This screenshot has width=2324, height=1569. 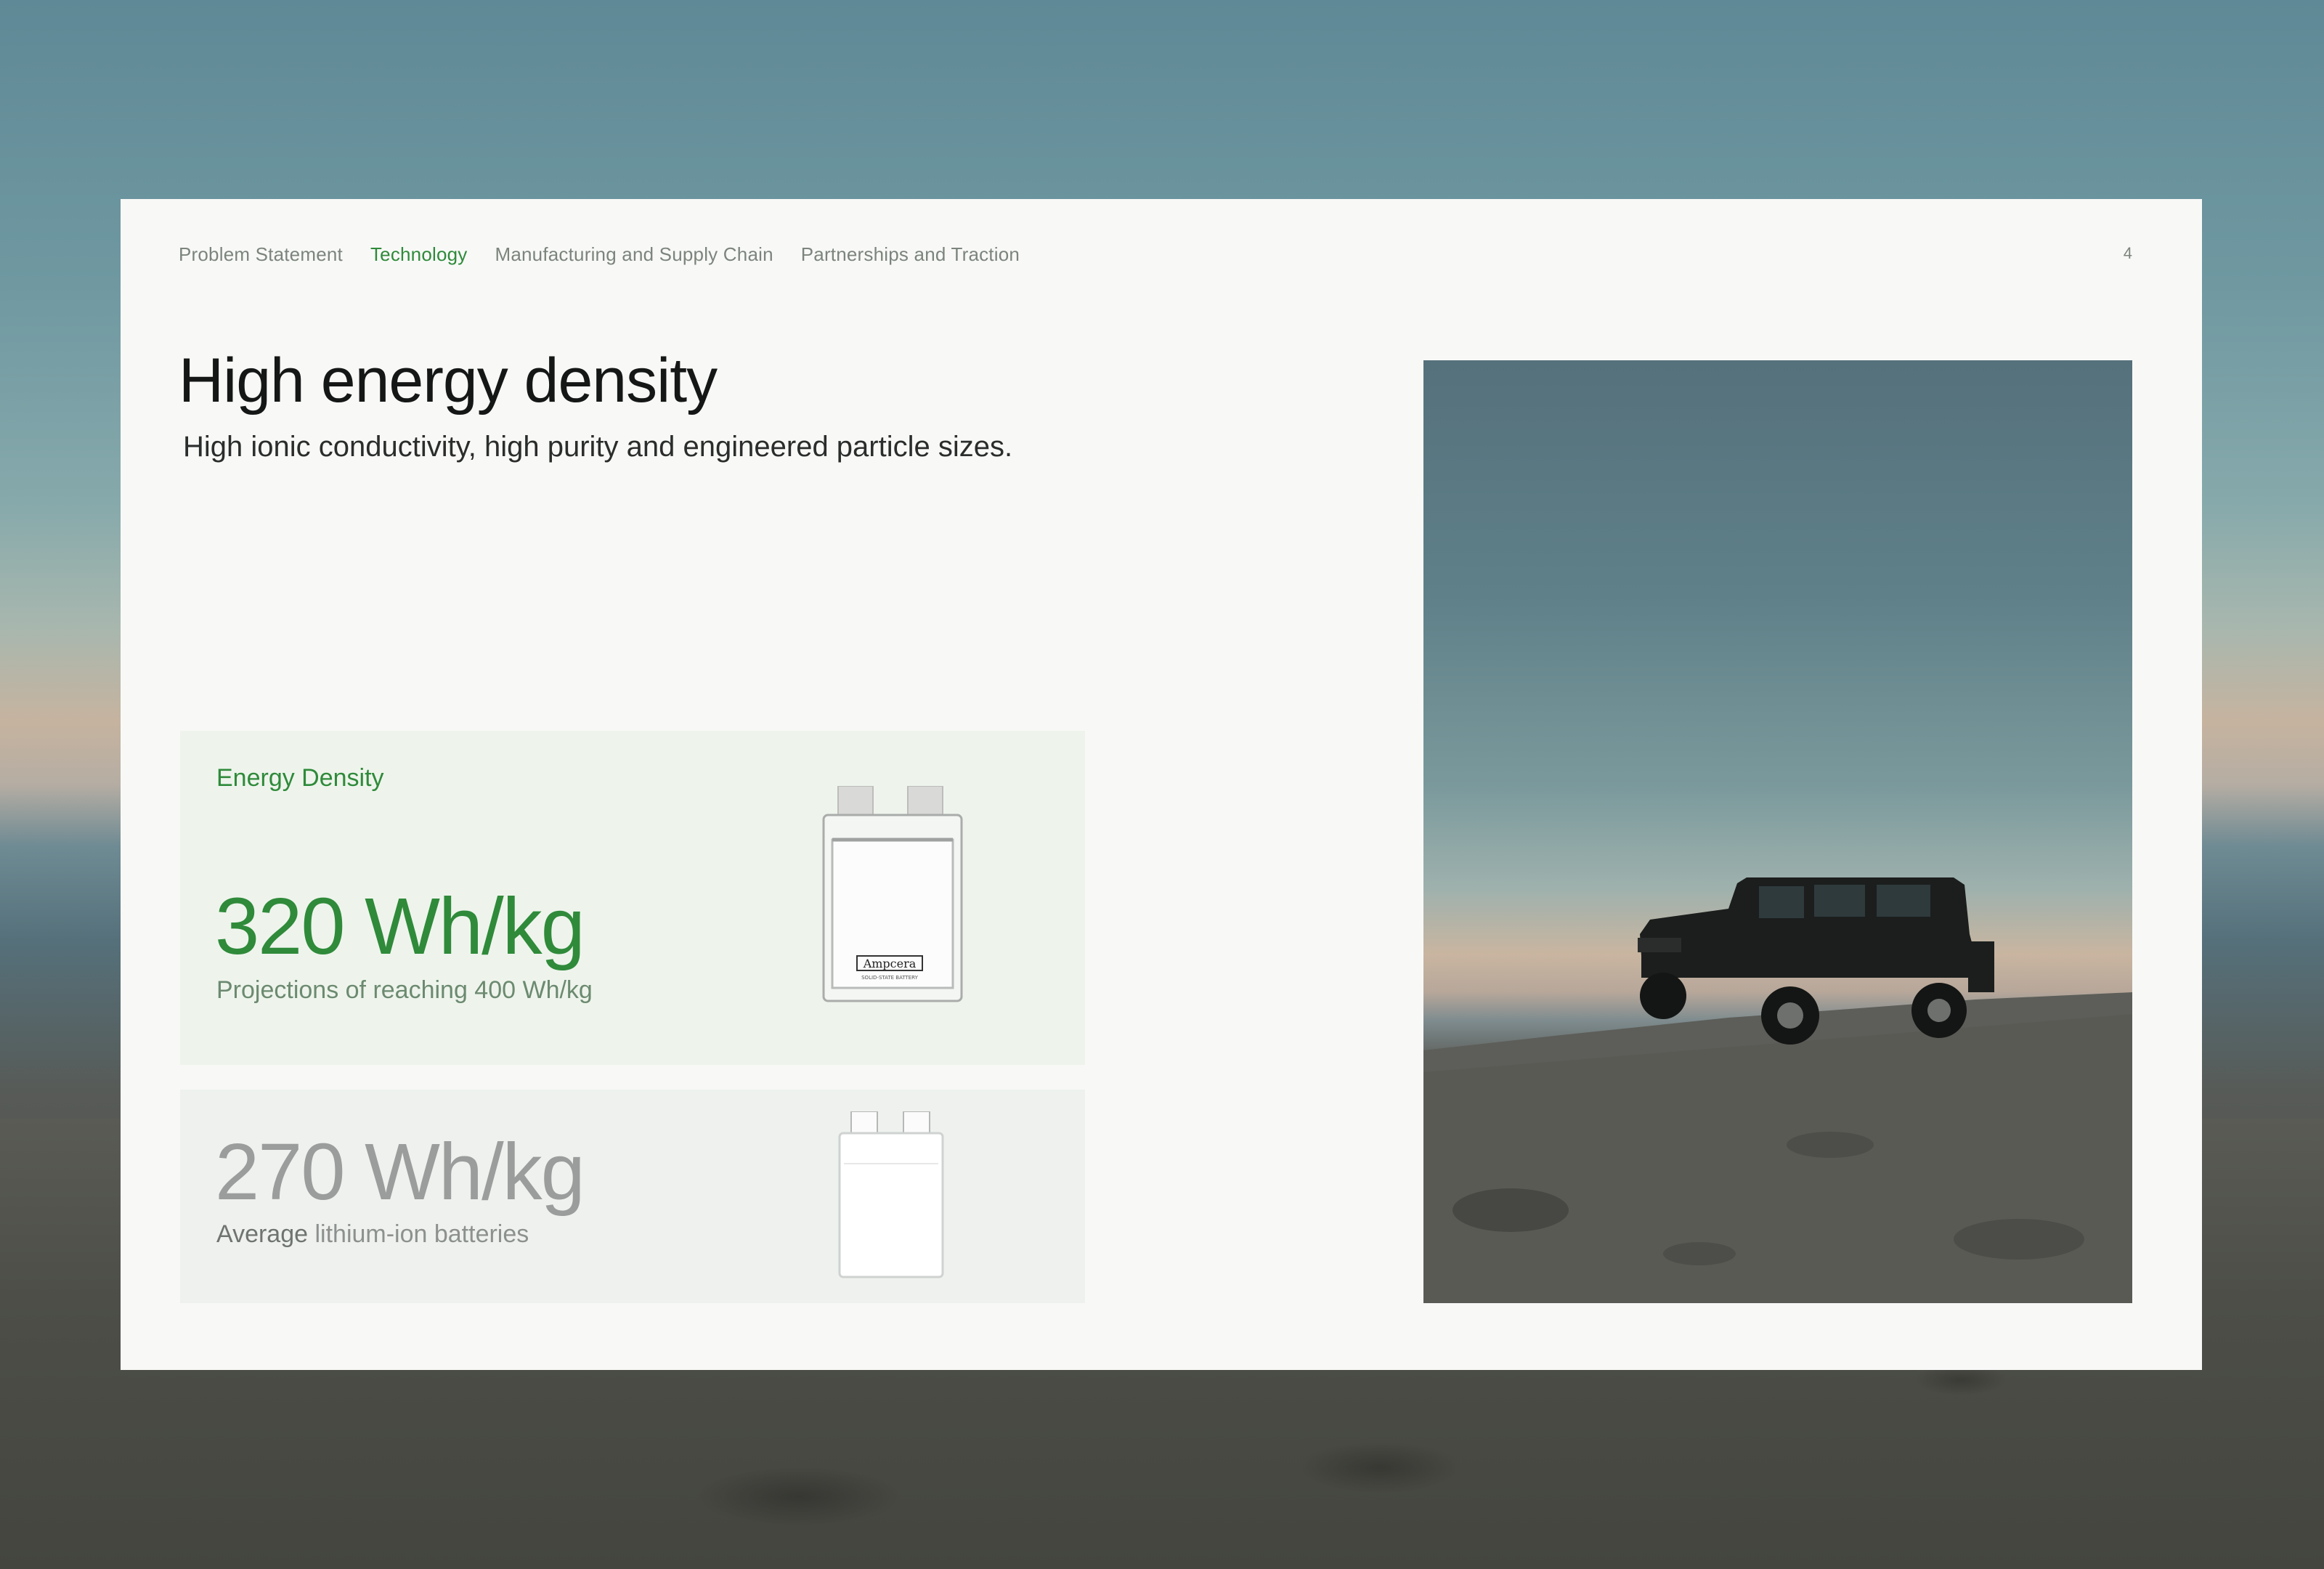 I want to click on photo-scene, so click(x=1777, y=1090).